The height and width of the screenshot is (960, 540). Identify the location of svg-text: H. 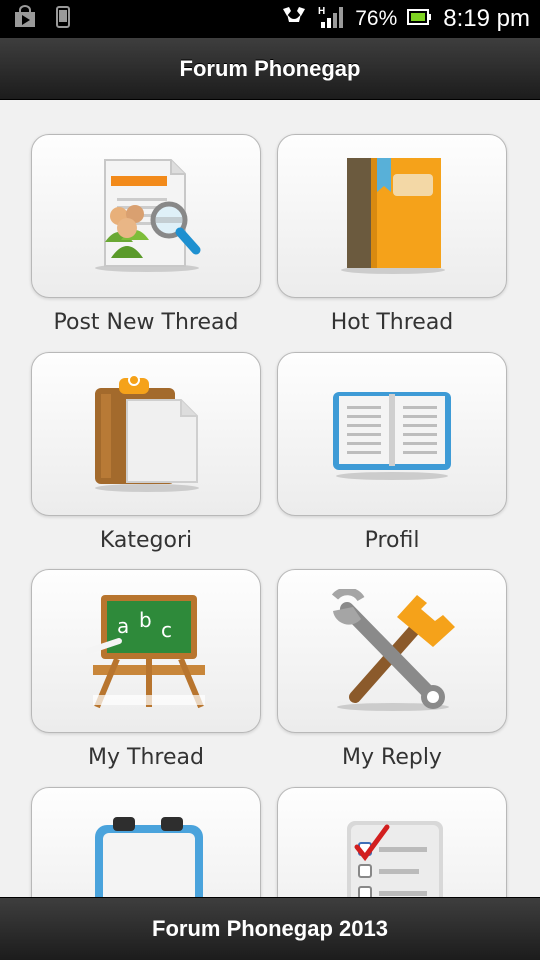
(321, 11).